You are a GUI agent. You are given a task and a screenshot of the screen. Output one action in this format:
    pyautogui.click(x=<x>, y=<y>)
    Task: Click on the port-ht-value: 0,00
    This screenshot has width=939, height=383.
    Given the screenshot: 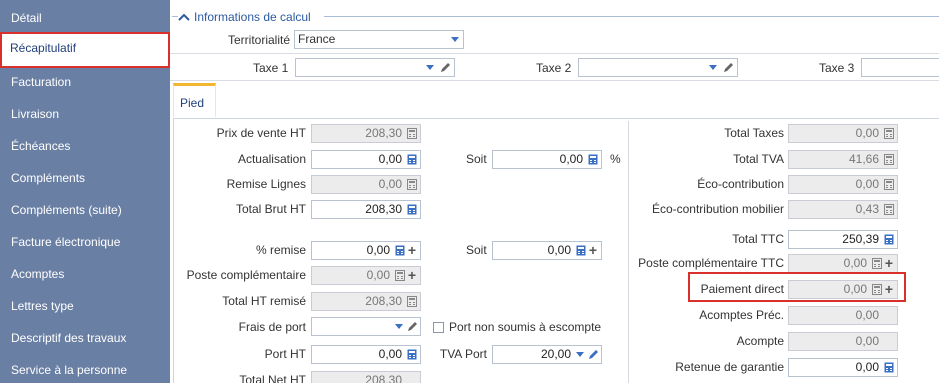 What is the action you would take?
    pyautogui.click(x=390, y=354)
    